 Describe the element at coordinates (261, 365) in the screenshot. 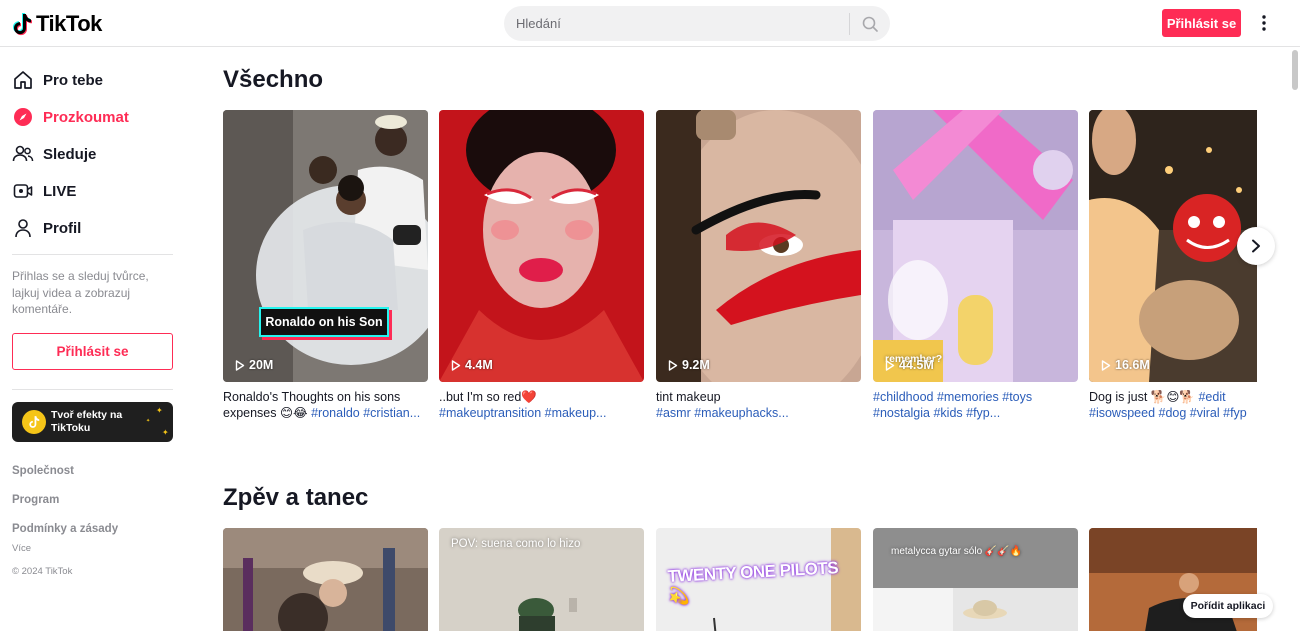

I see `view-count-value: 20M` at that location.